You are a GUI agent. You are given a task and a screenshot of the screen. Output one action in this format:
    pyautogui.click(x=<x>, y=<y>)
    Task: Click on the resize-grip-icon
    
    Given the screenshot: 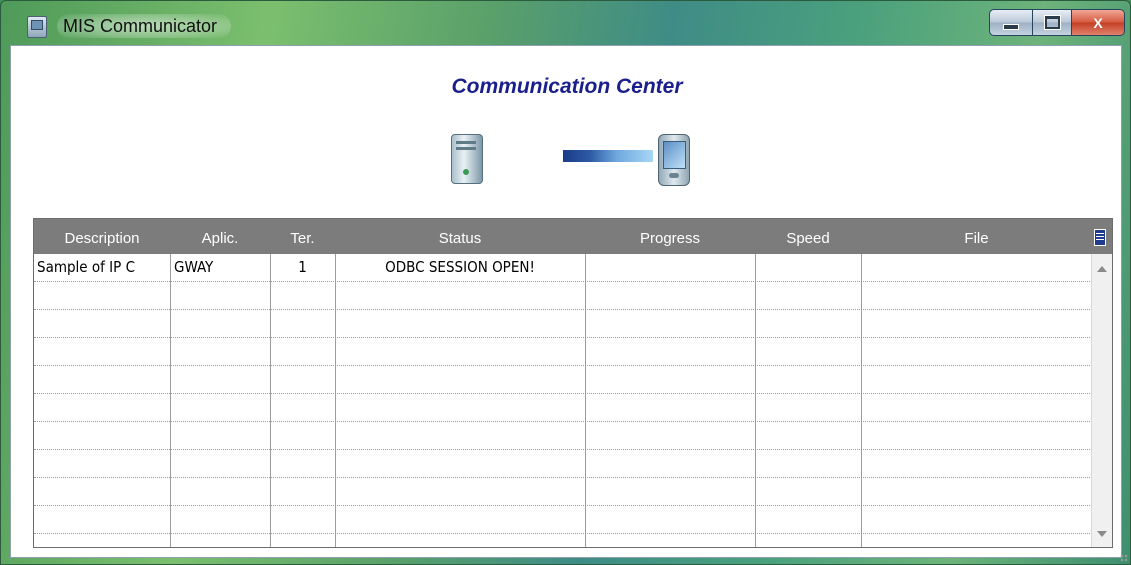 What is the action you would take?
    pyautogui.click(x=1124, y=558)
    